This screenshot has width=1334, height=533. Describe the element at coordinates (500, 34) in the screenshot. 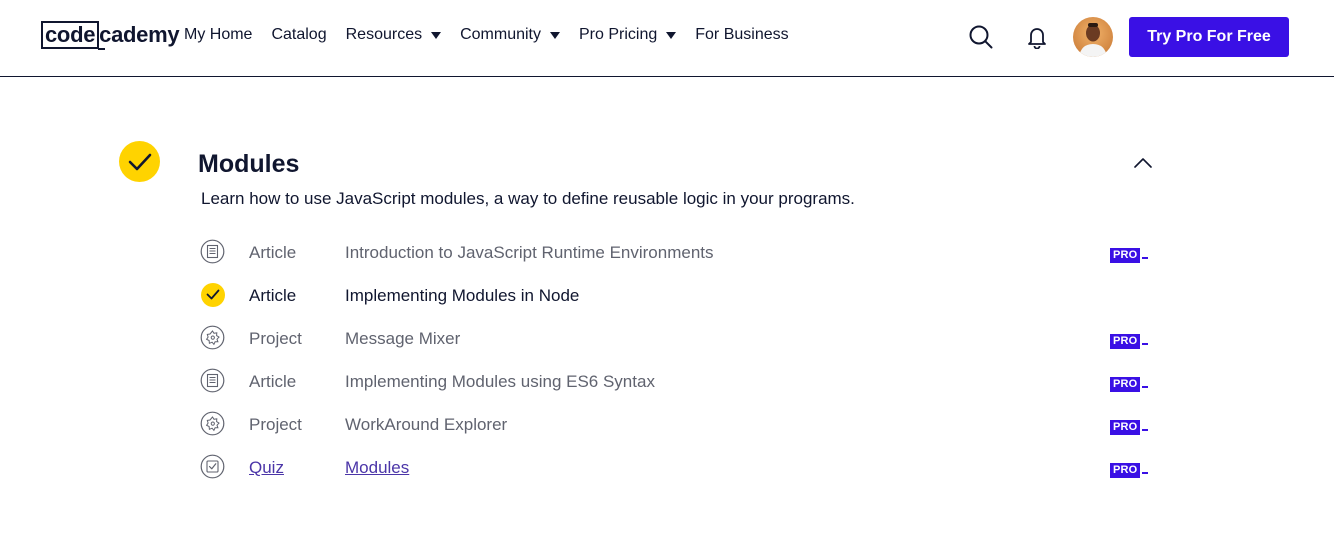

I see `nav-community-label: Community` at that location.